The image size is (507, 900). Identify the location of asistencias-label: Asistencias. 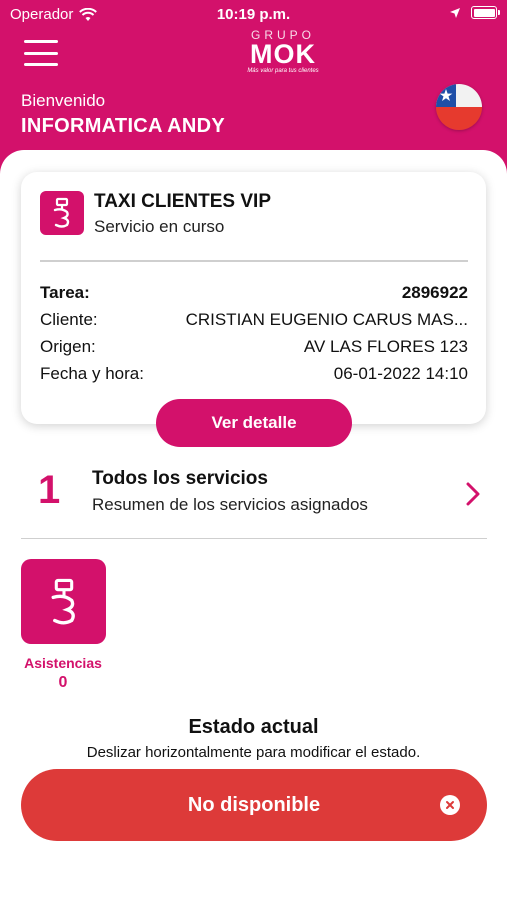
(63, 663).